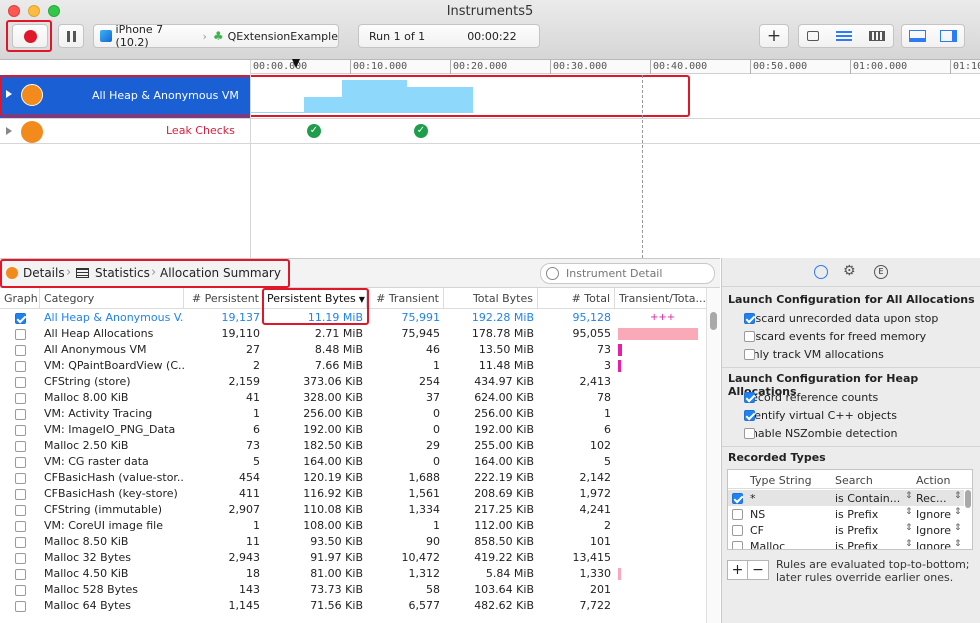  What do you see at coordinates (713, 321) in the screenshot?
I see `table-scrollbar-thumb` at bounding box center [713, 321].